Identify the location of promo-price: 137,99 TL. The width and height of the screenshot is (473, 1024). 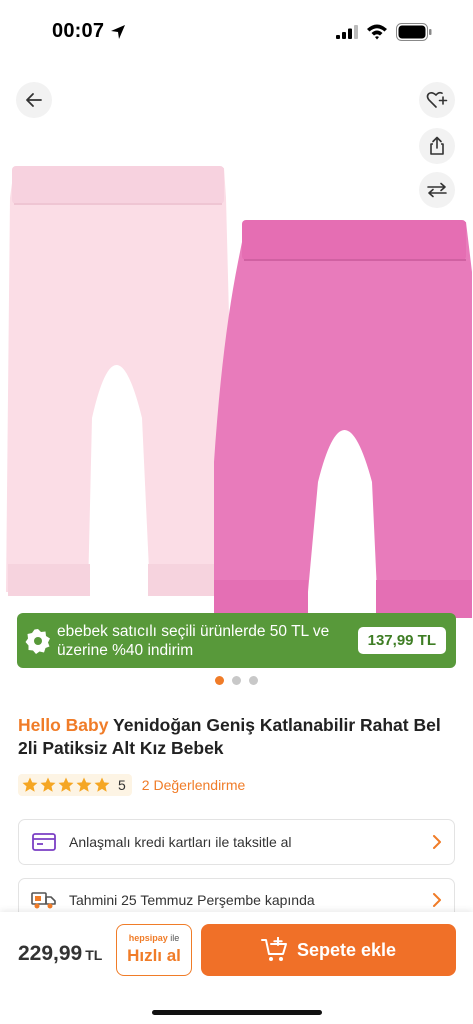
(401, 640).